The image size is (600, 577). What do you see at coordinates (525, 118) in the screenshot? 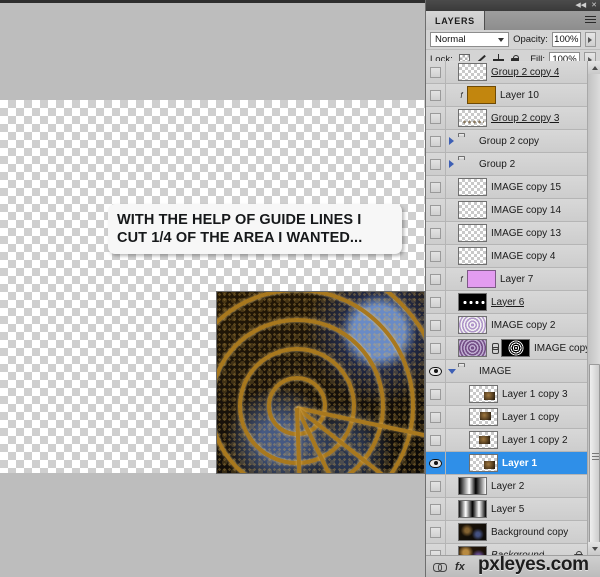
I see `layer-name: Group 2 copy 3` at bounding box center [525, 118].